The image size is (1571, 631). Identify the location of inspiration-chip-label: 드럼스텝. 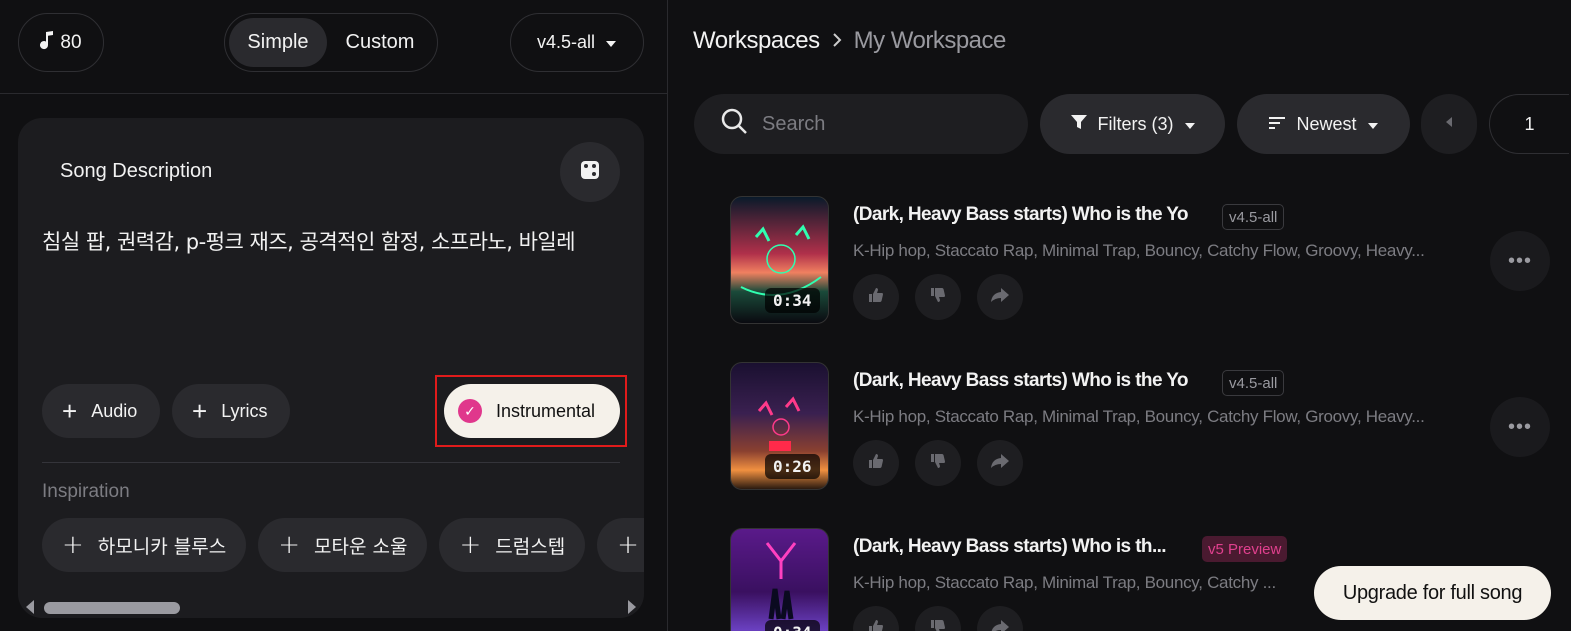
(530, 546).